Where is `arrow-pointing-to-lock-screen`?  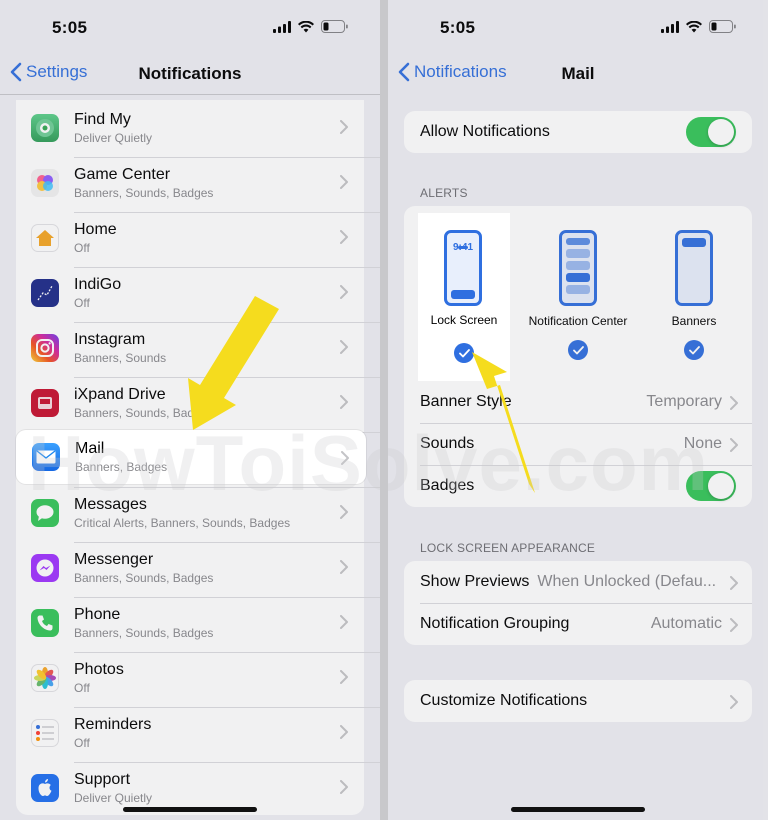 arrow-pointing-to-lock-screen is located at coordinates (503, 422).